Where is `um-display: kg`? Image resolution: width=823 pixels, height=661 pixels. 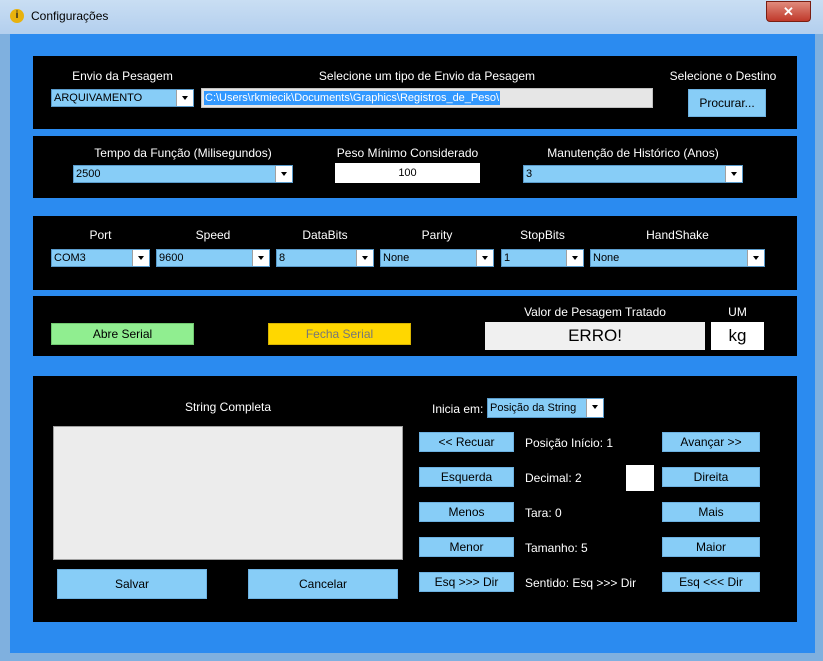 um-display: kg is located at coordinates (737, 336).